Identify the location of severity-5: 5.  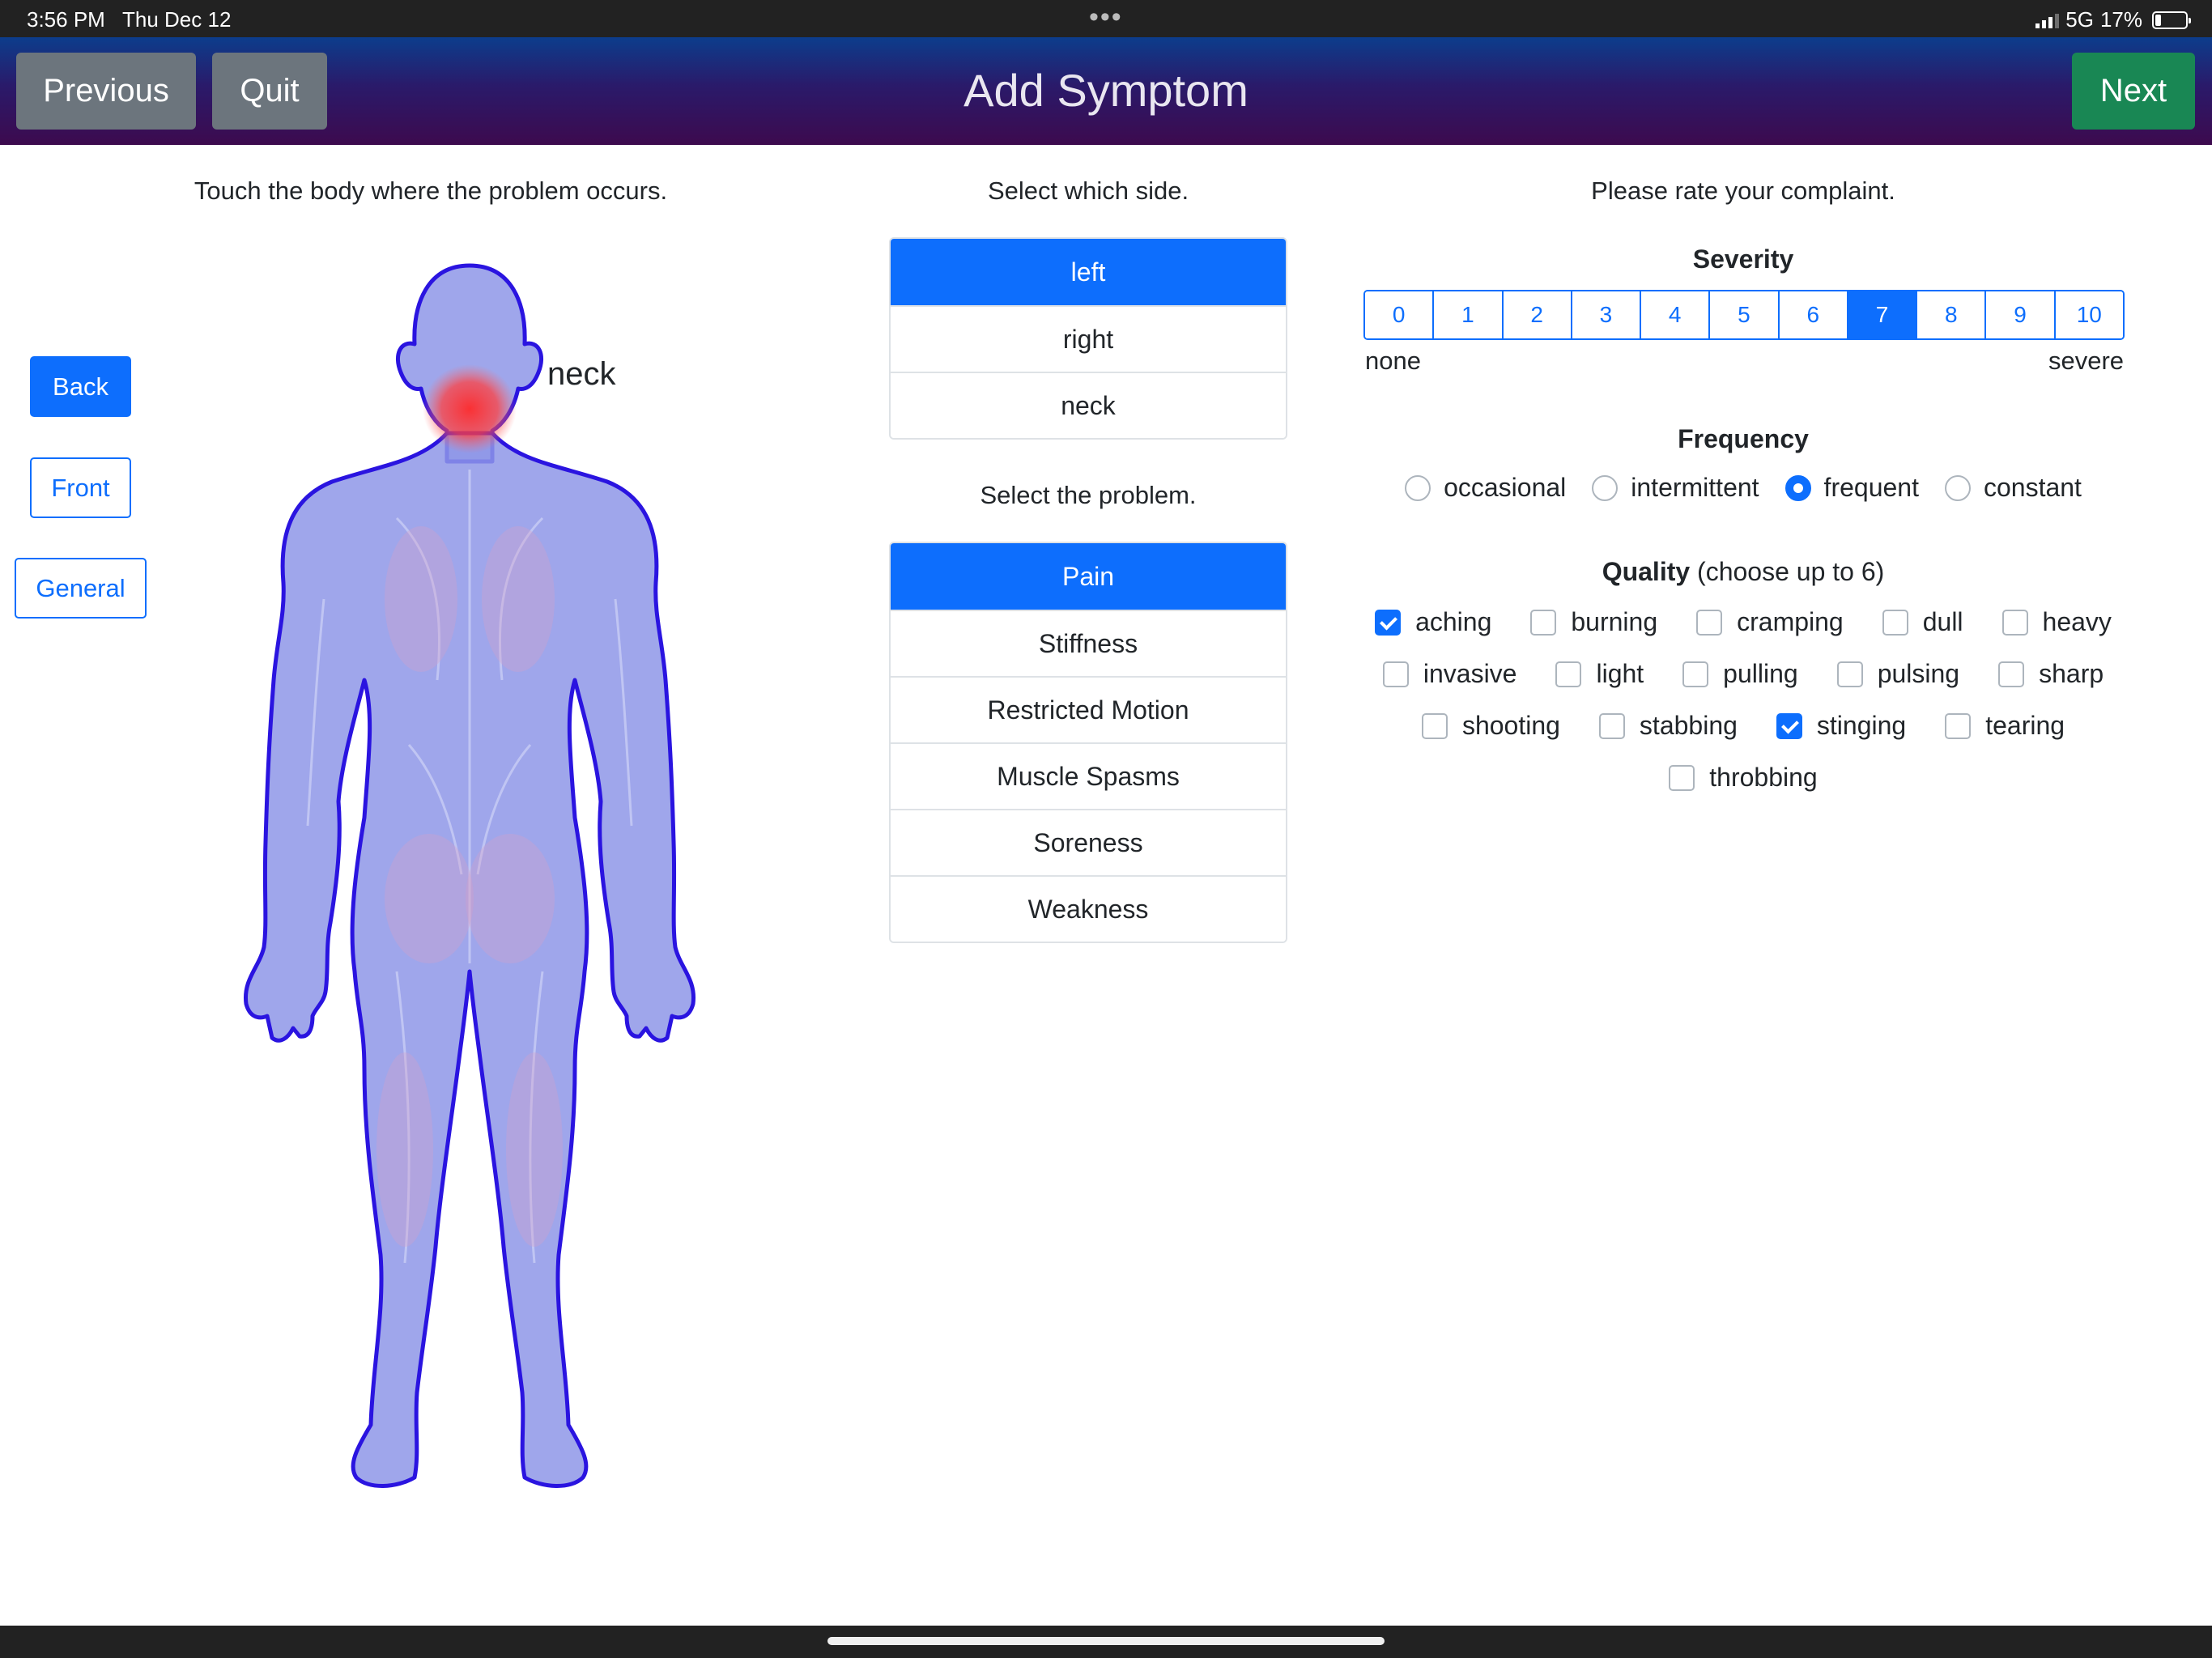
(1743, 314).